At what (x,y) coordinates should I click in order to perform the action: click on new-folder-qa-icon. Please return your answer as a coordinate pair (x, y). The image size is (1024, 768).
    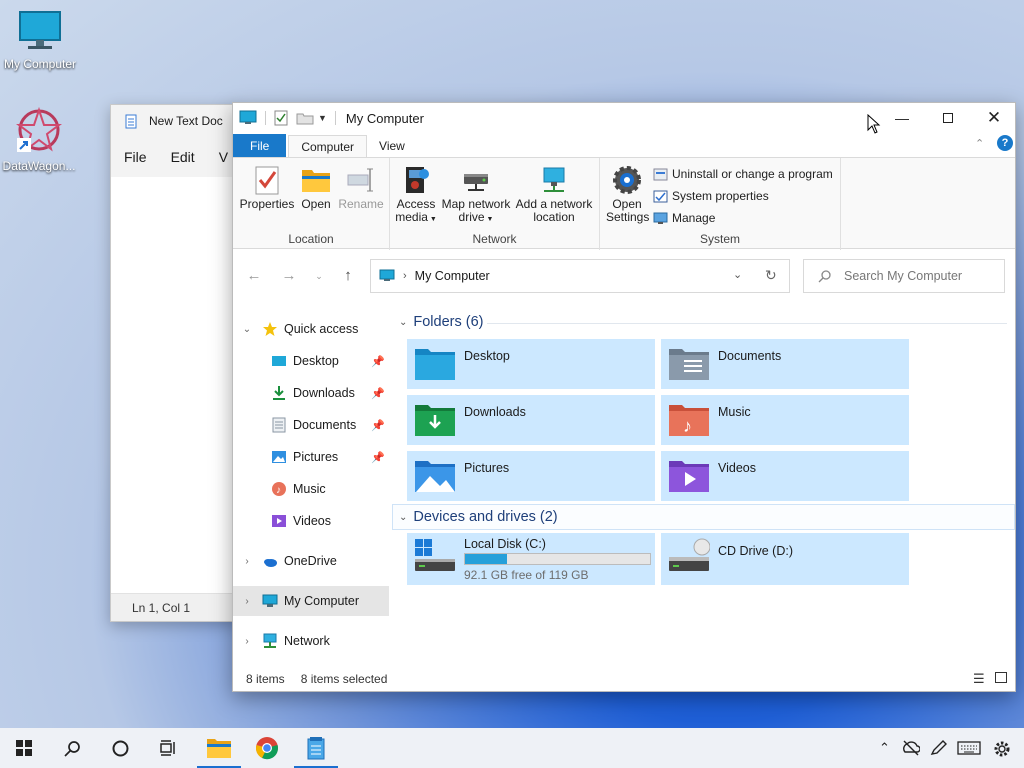
    Looking at the image, I should click on (305, 118).